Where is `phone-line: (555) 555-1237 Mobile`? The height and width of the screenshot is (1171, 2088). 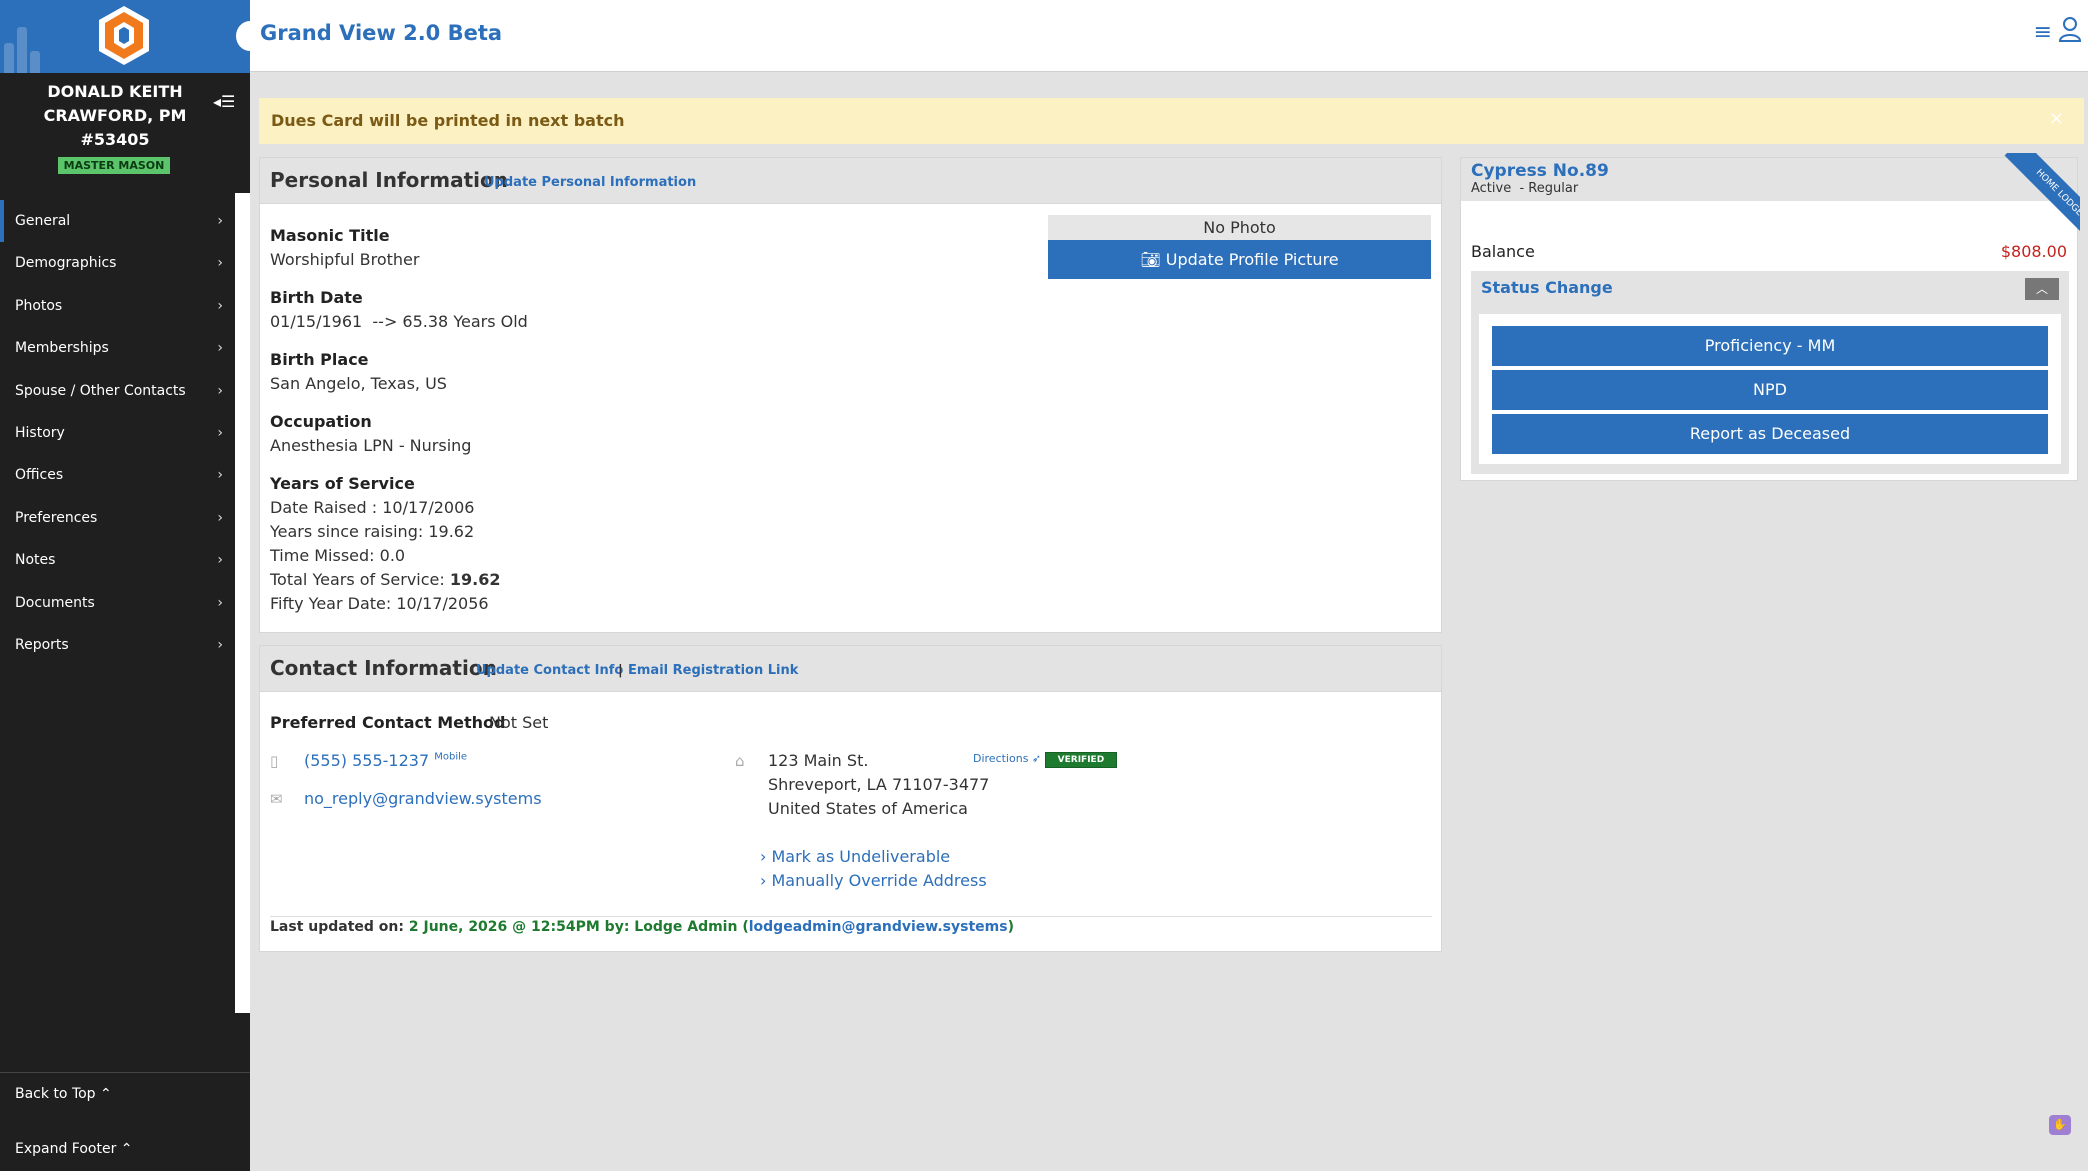 phone-line: (555) 555-1237 Mobile is located at coordinates (385, 760).